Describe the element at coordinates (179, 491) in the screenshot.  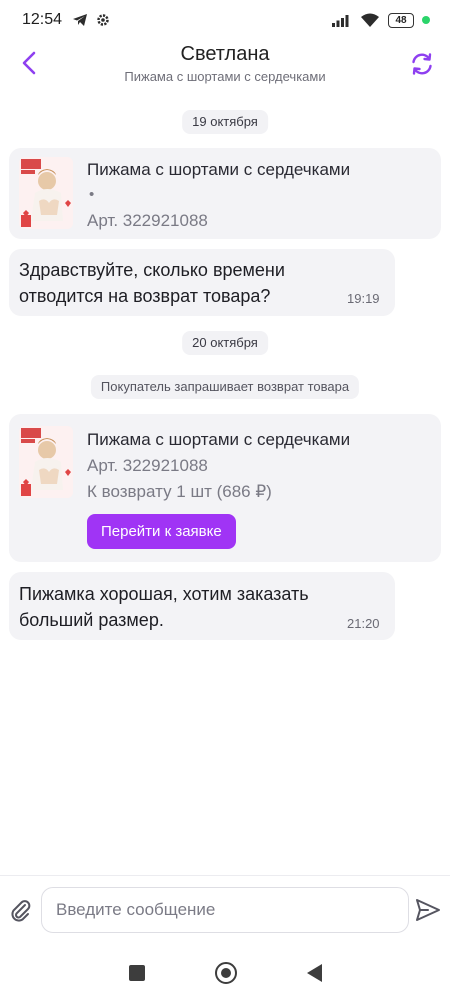
I see `return-quantity-info: К возврату 1 шт (686 ₽)` at that location.